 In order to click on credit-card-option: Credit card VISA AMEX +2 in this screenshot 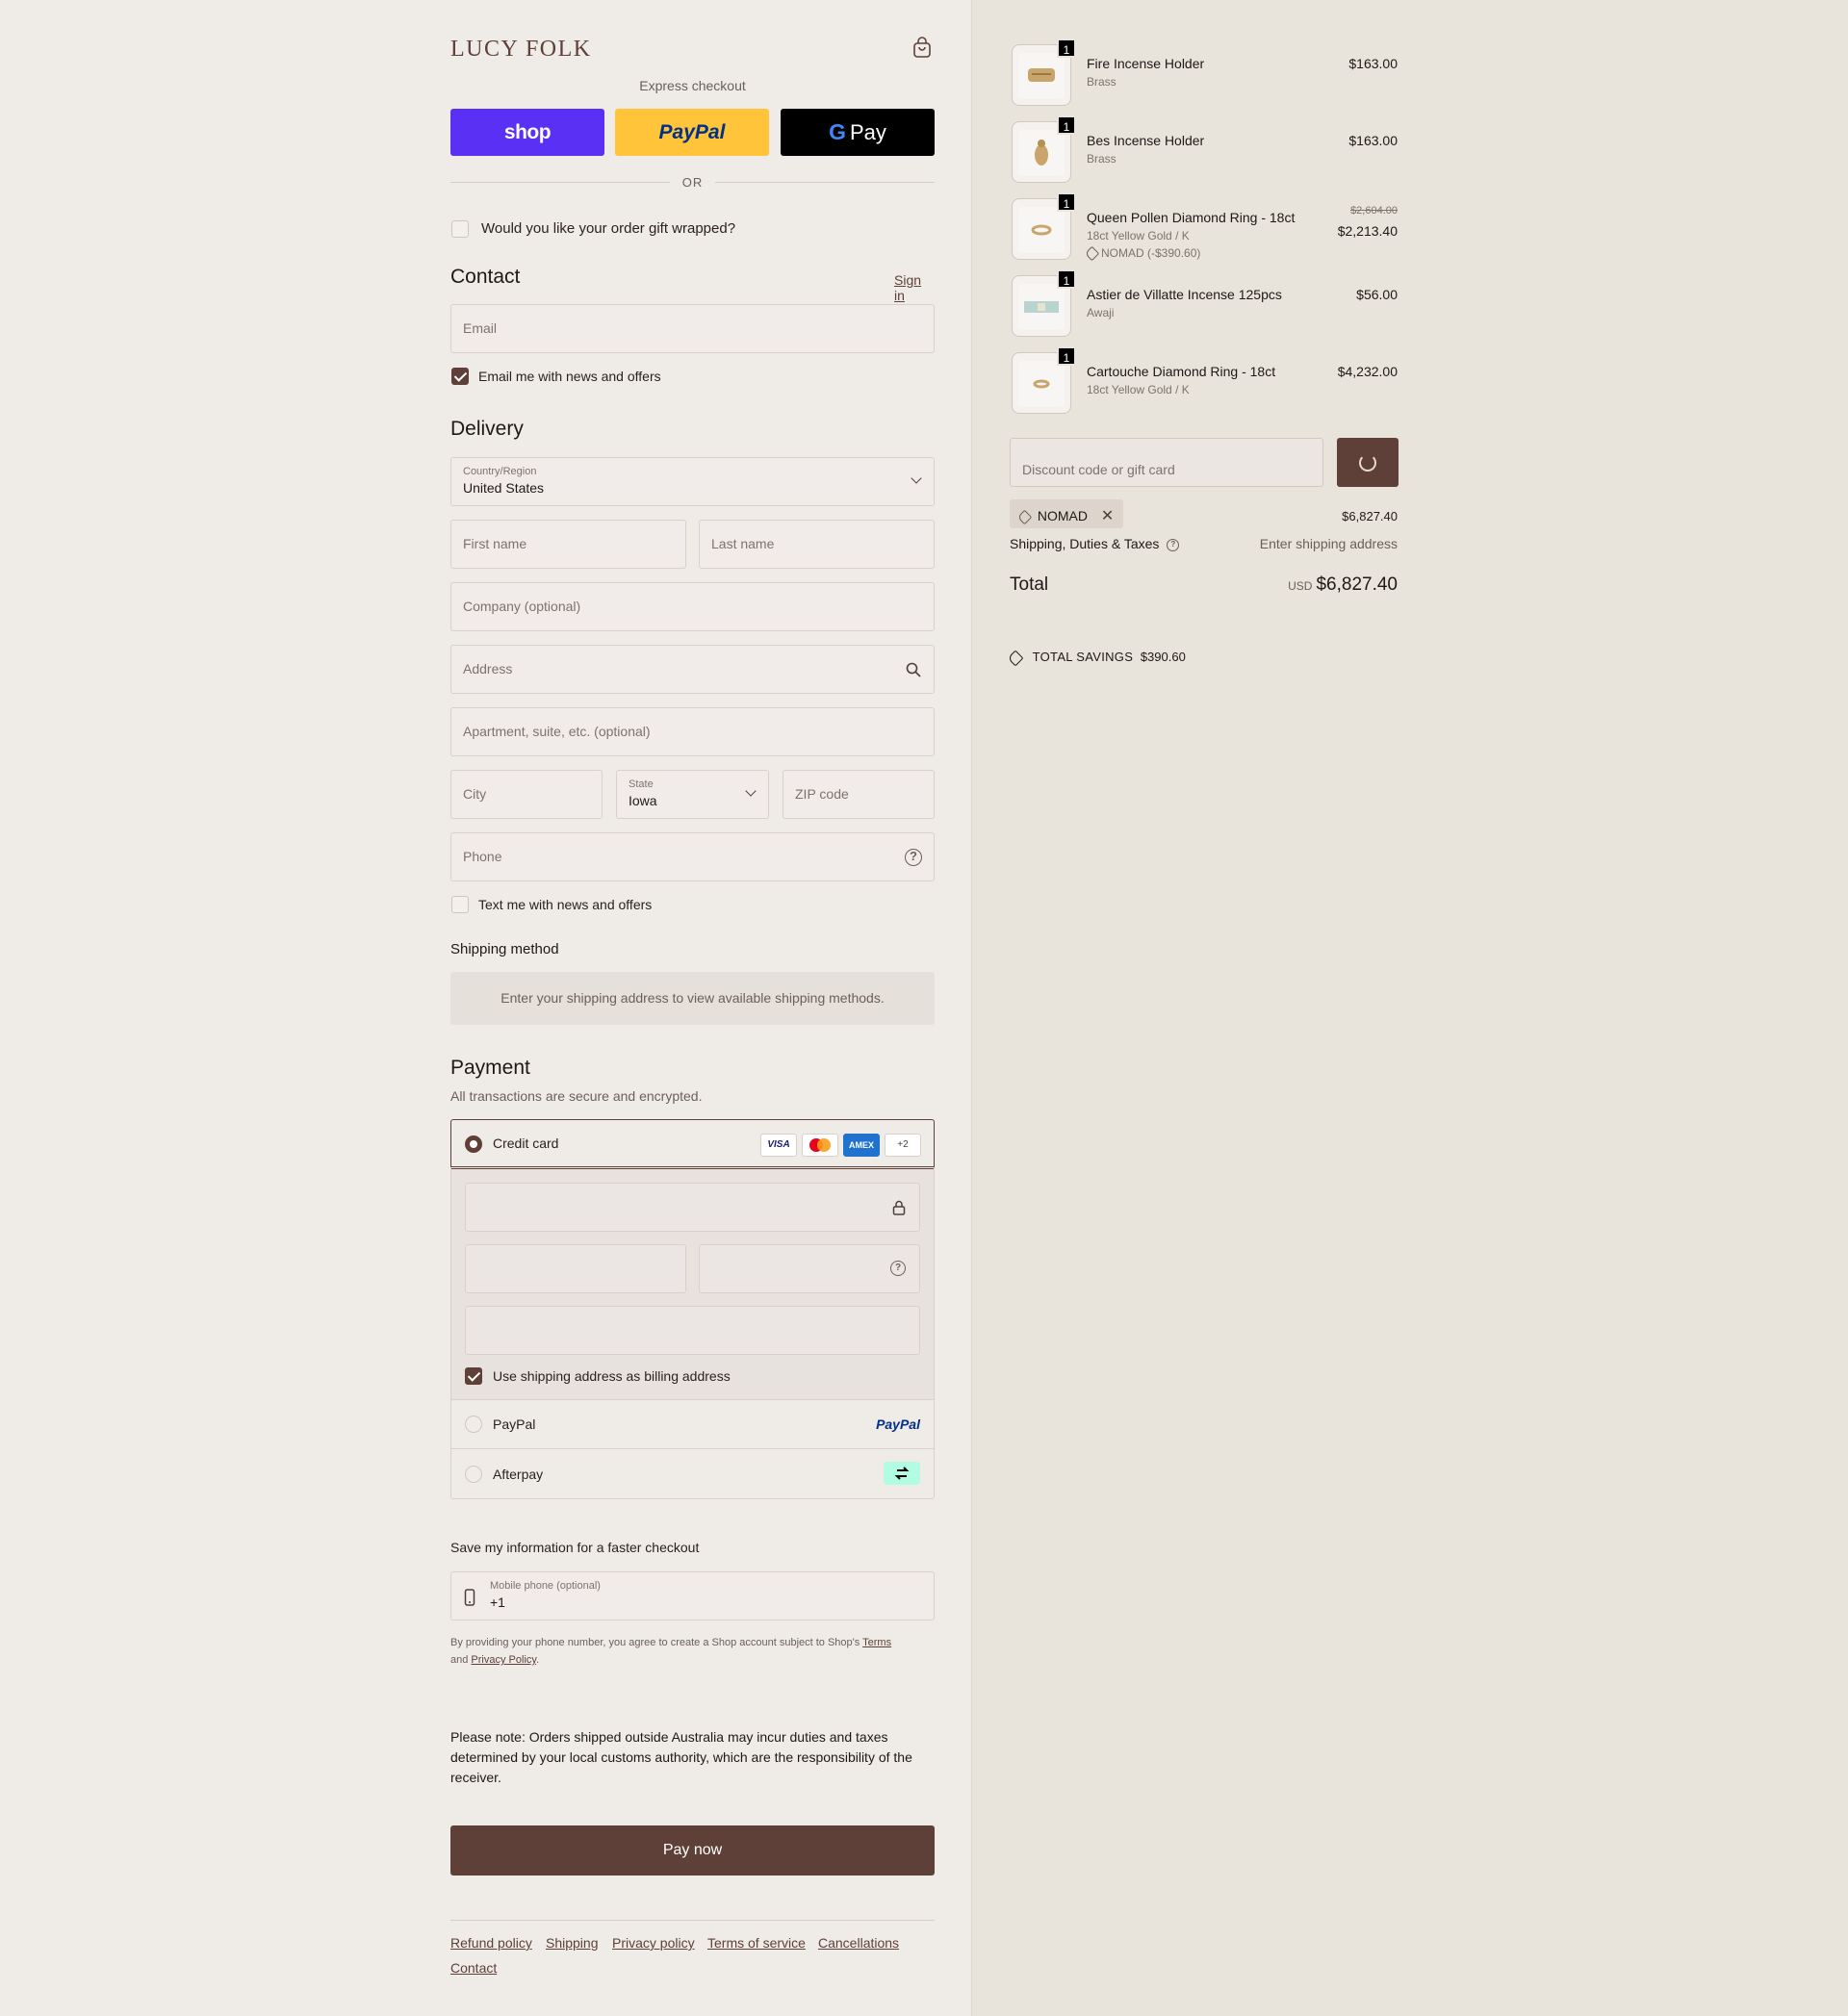, I will do `click(692, 1143)`.